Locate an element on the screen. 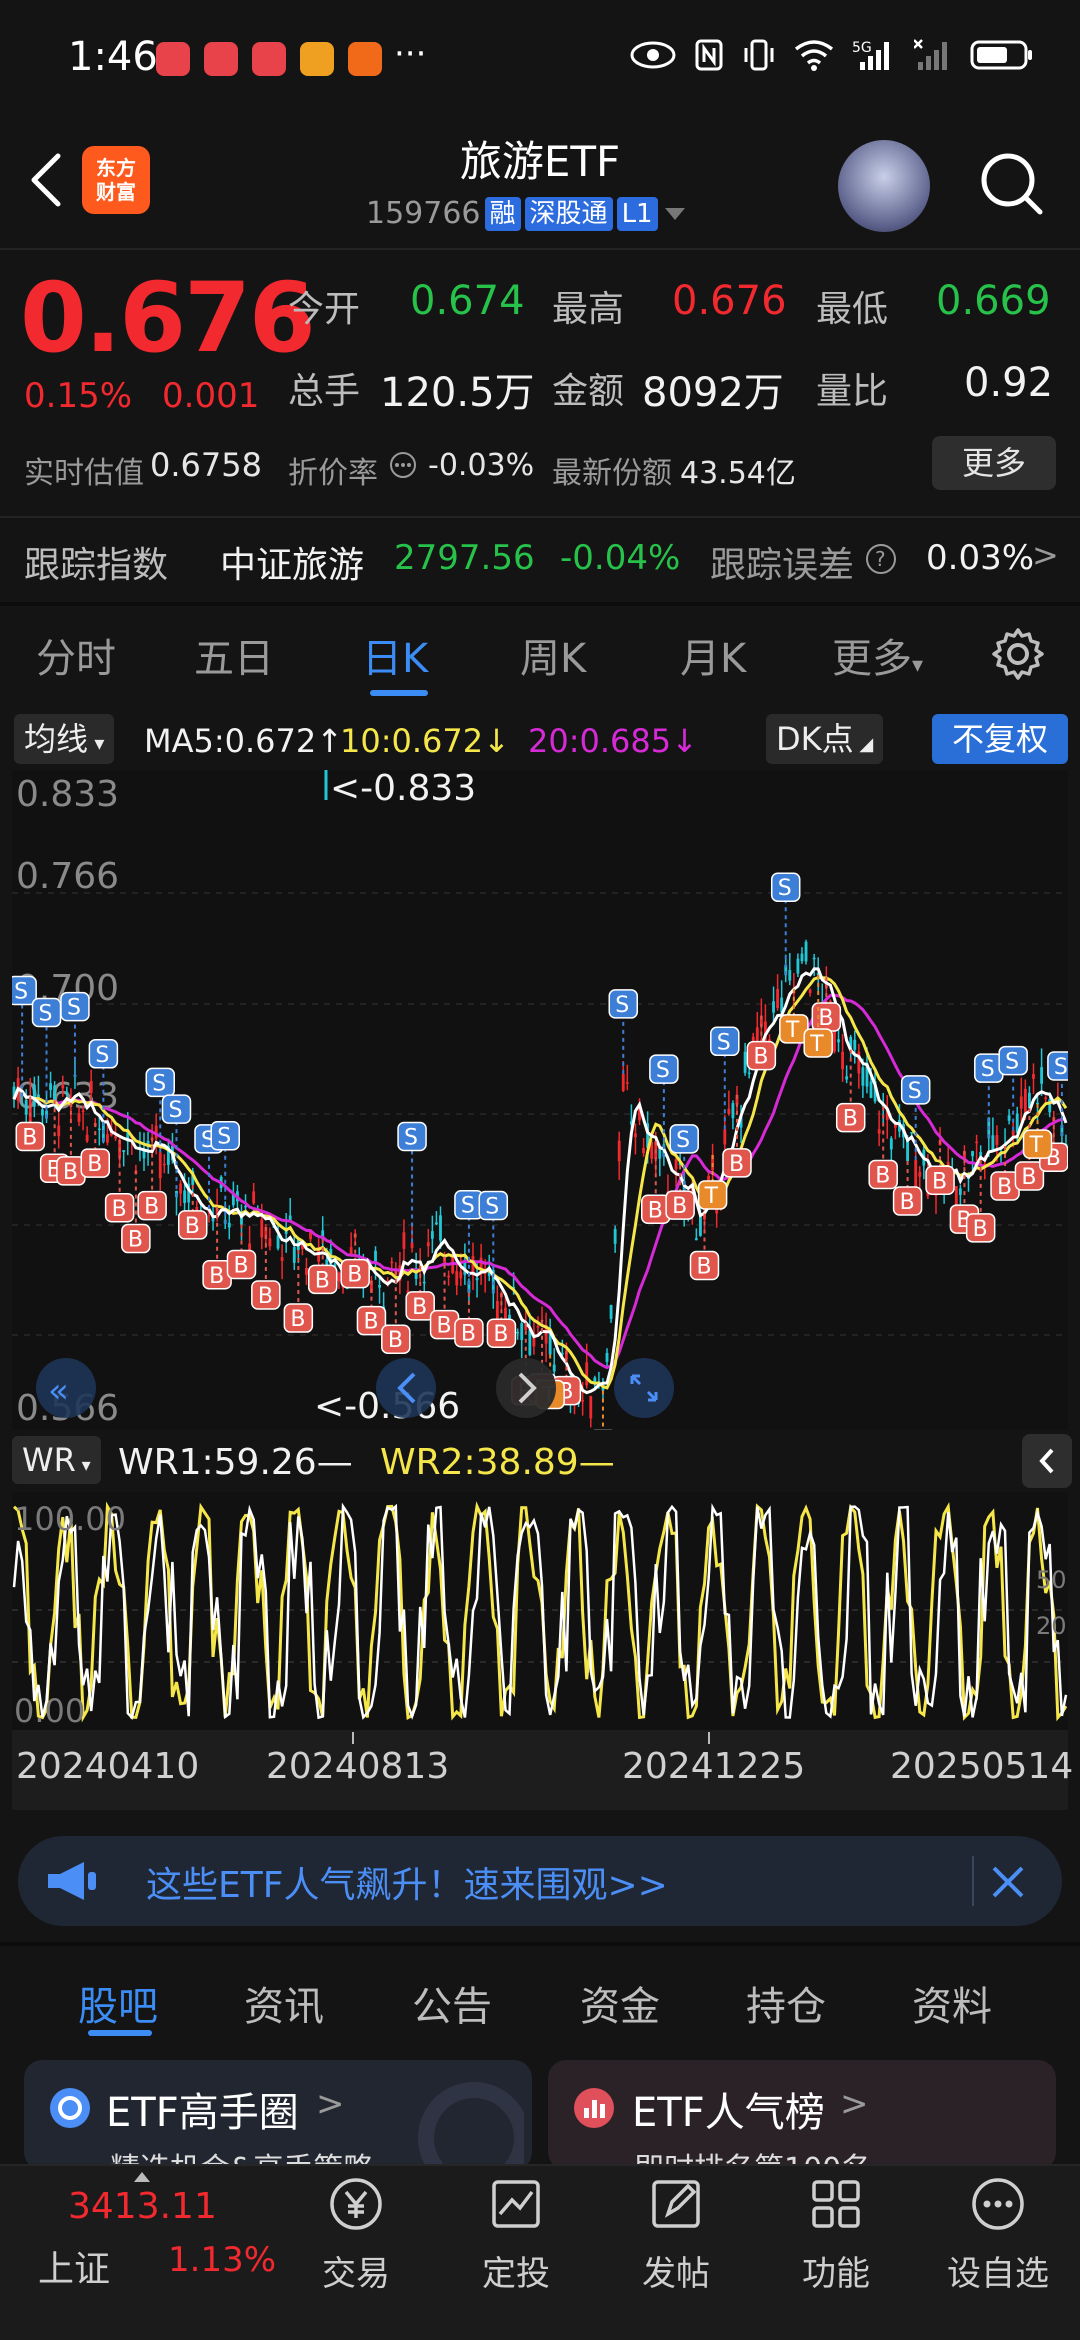 The image size is (1080, 2340). tab-weekly-k: 周K is located at coordinates (553, 655).